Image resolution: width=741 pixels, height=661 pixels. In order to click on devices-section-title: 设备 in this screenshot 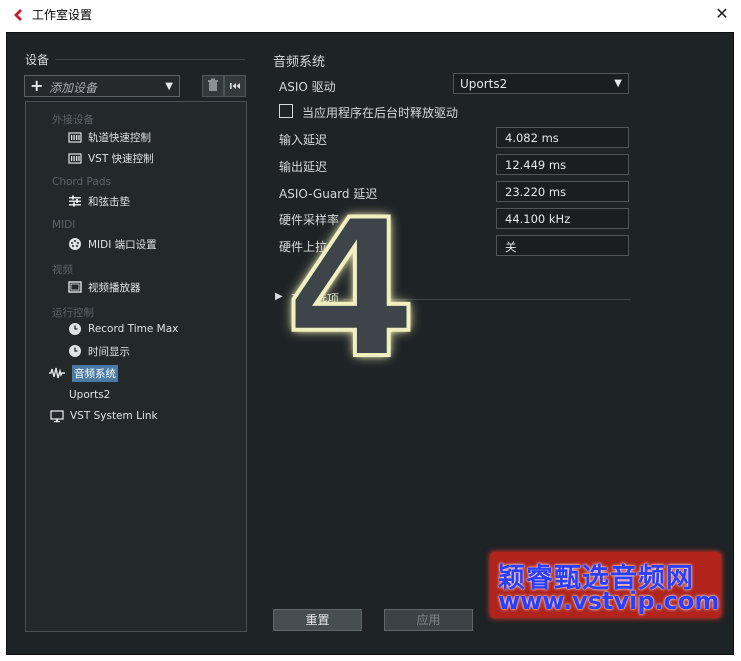, I will do `click(37, 60)`.